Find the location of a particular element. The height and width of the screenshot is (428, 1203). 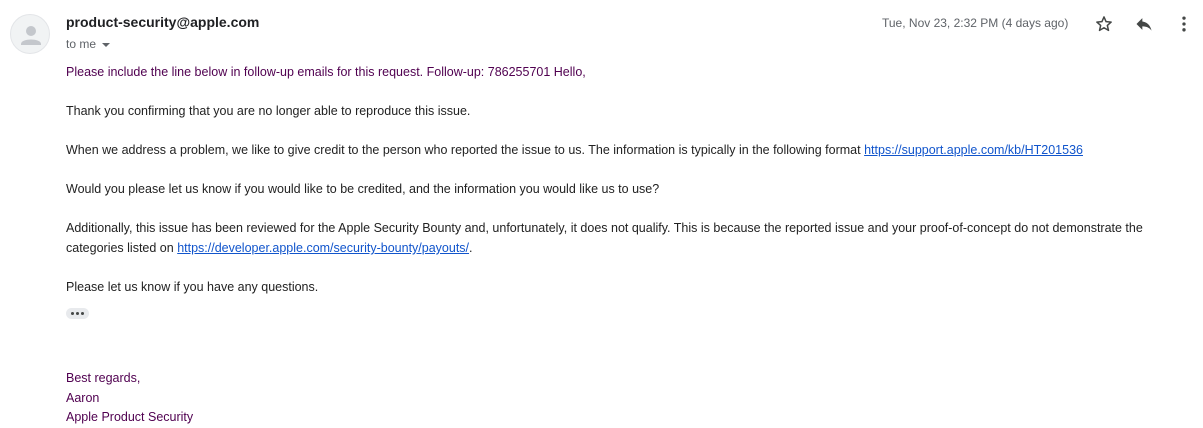

recipient-label: to me is located at coordinates (81, 44).